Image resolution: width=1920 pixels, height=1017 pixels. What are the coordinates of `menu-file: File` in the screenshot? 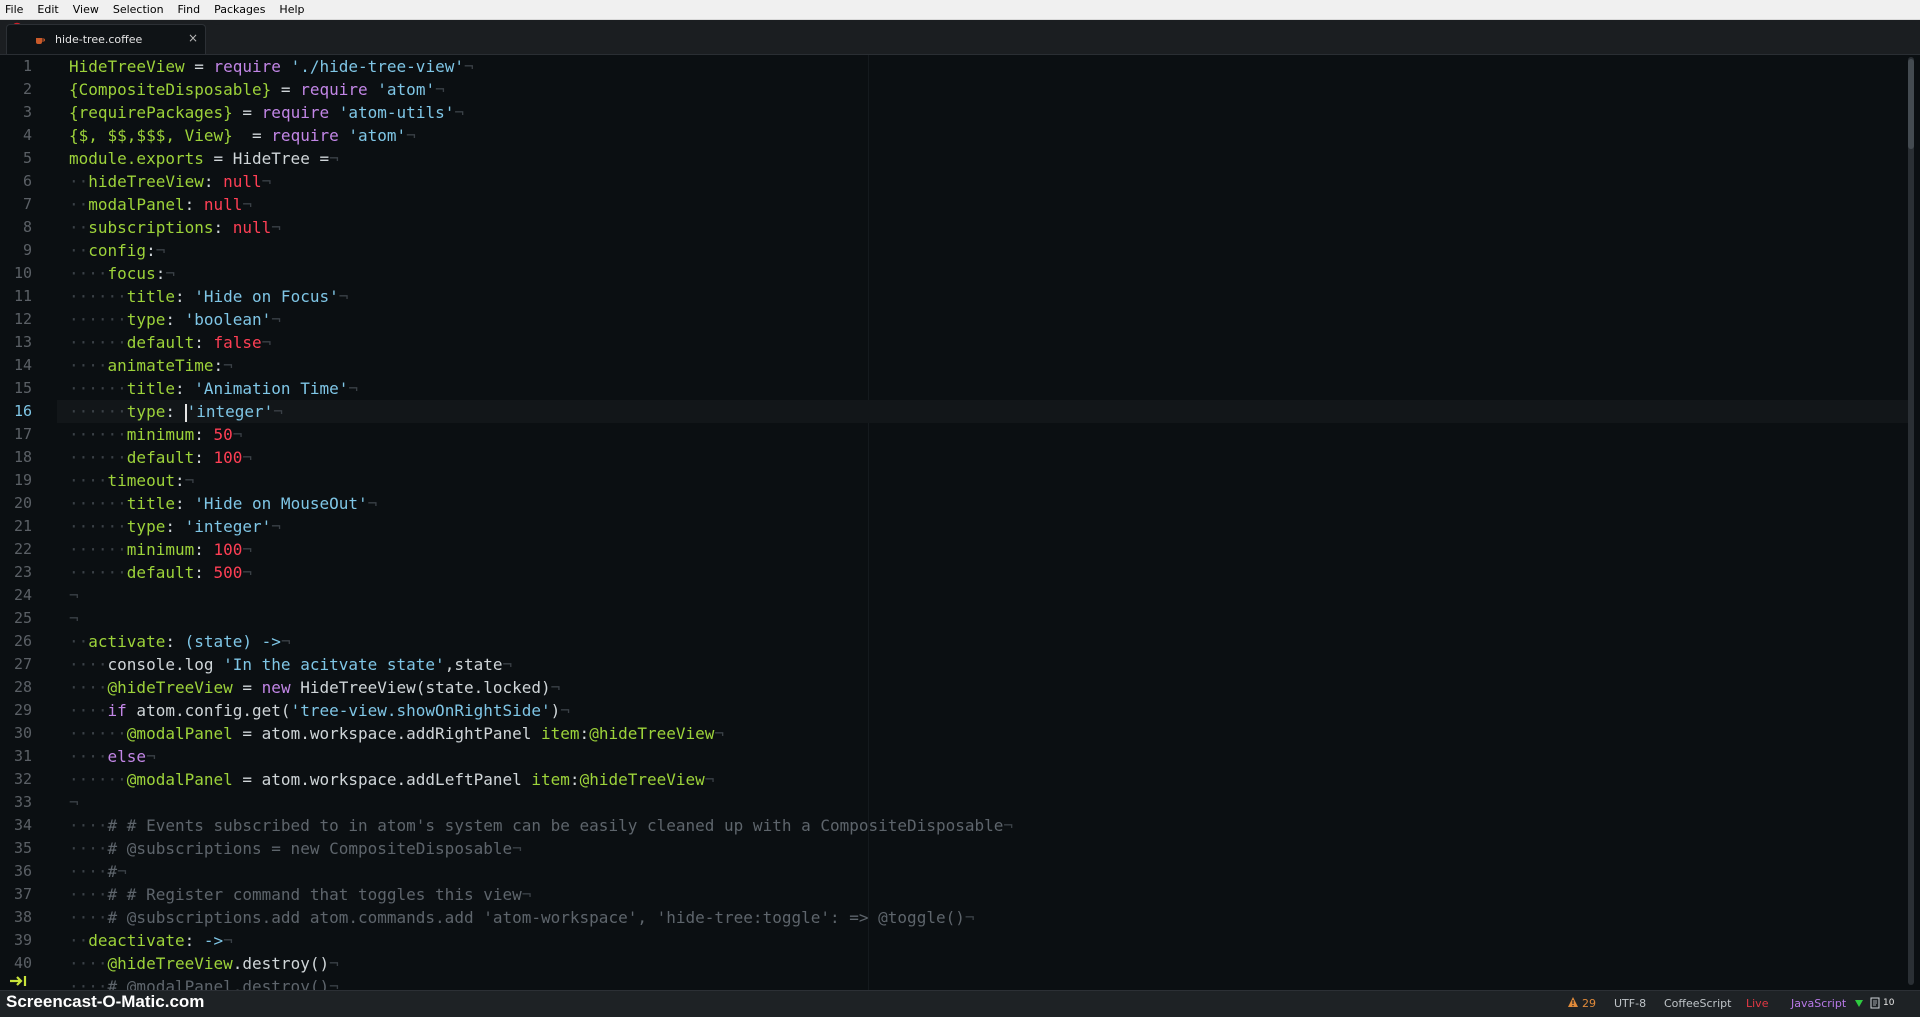 It's located at (15, 9).